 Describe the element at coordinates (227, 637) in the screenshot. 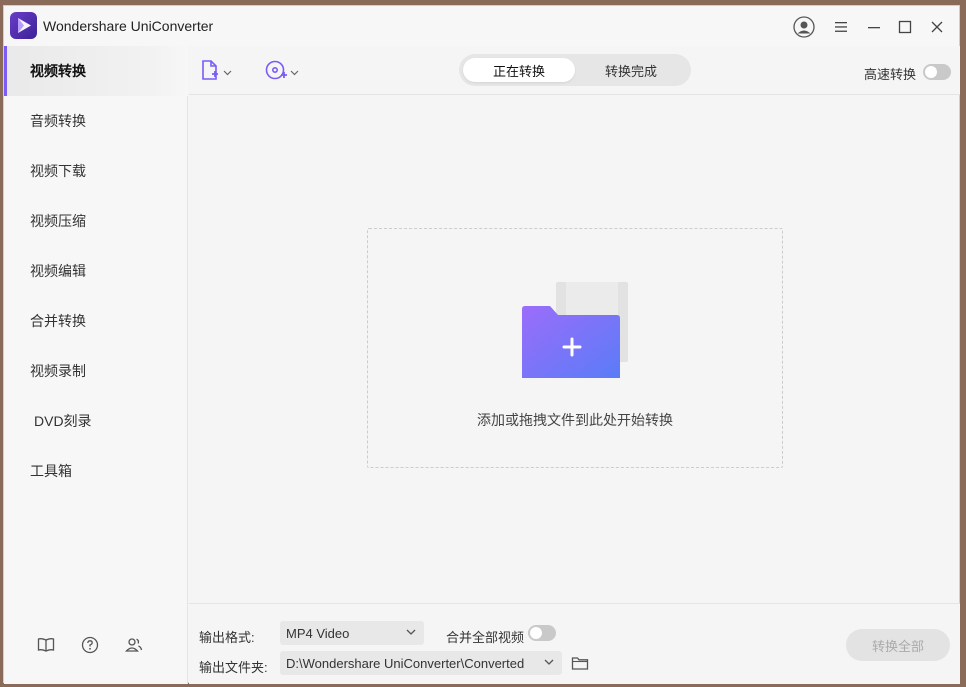

I see `output-format-label: 输出格式:` at that location.